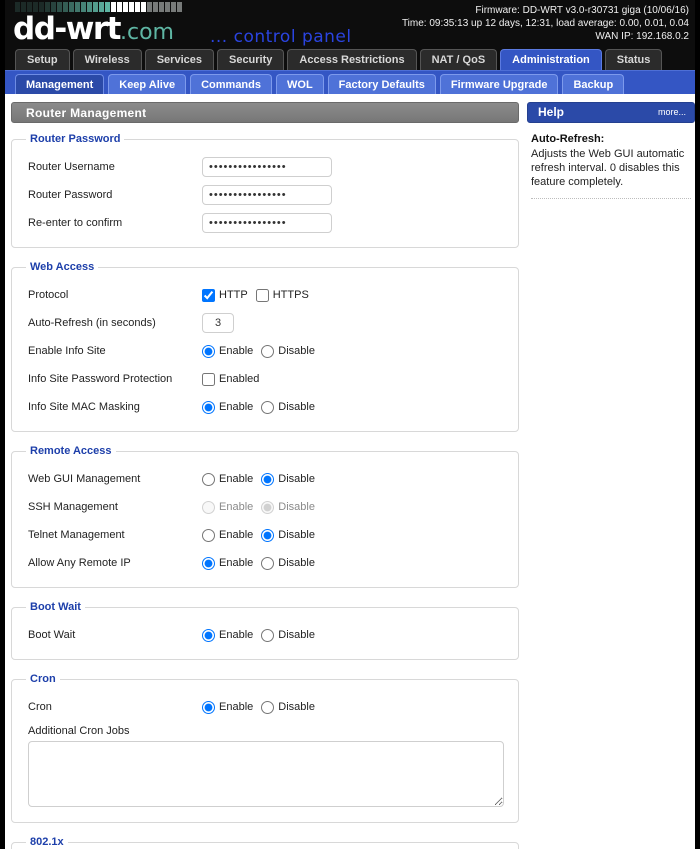  Describe the element at coordinates (208, 535) in the screenshot. I see `telnet-enable-radio` at that location.